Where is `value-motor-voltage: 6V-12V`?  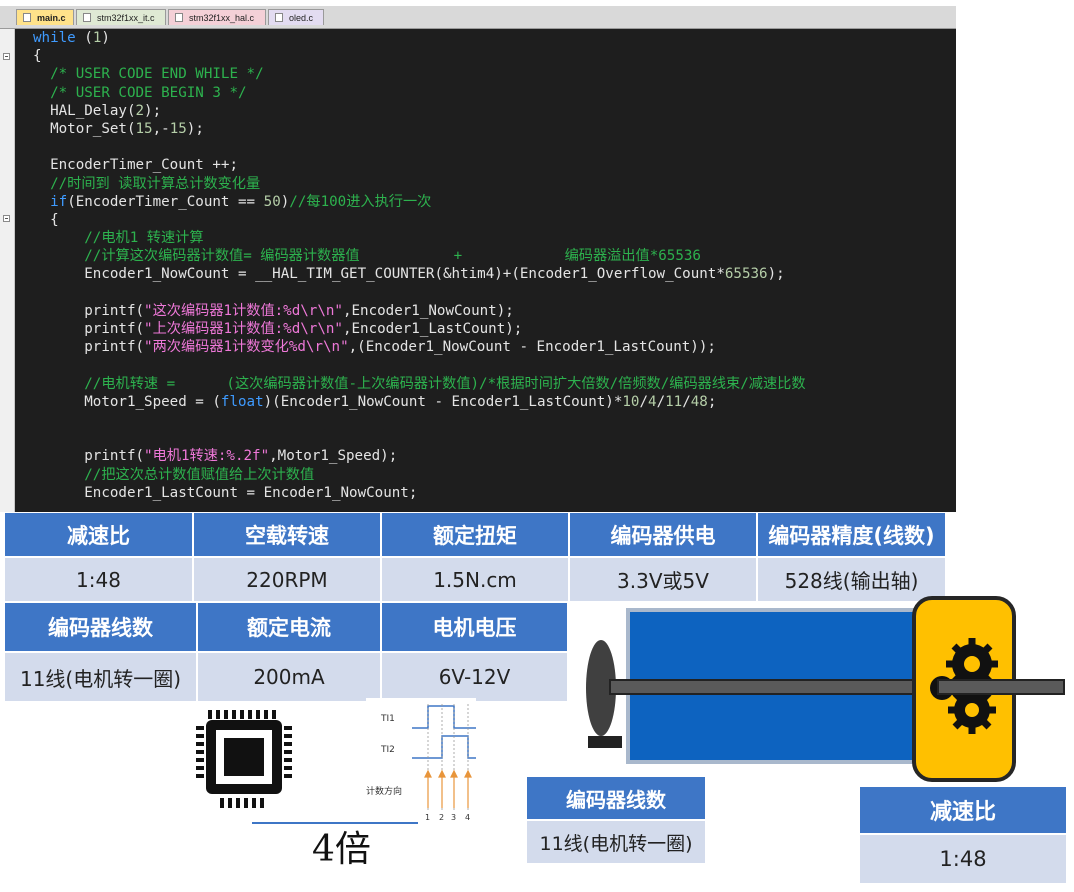
value-motor-voltage: 6V-12V is located at coordinates (474, 677).